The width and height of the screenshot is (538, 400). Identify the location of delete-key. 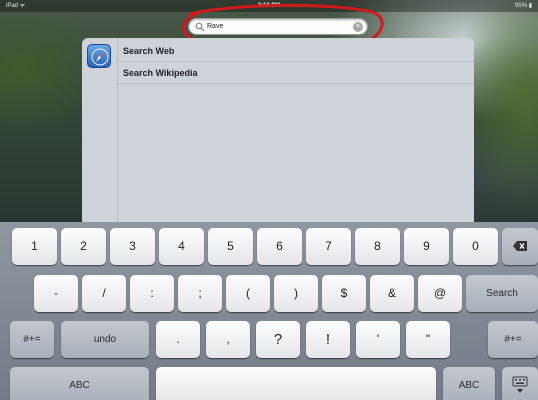
(520, 246).